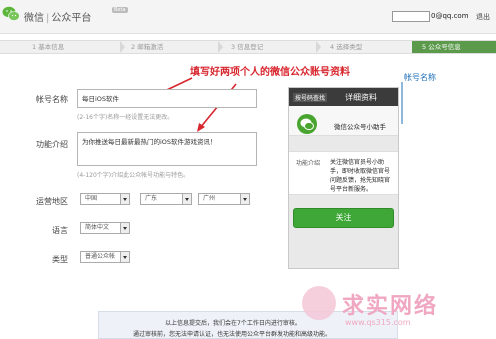 Image resolution: width=496 pixels, height=339 pixels. Describe the element at coordinates (232, 334) in the screenshot. I see `notice-line-2: 通过审核前，您无法申请认证，也无法使用公众平台群发功能和高级功能。` at that location.